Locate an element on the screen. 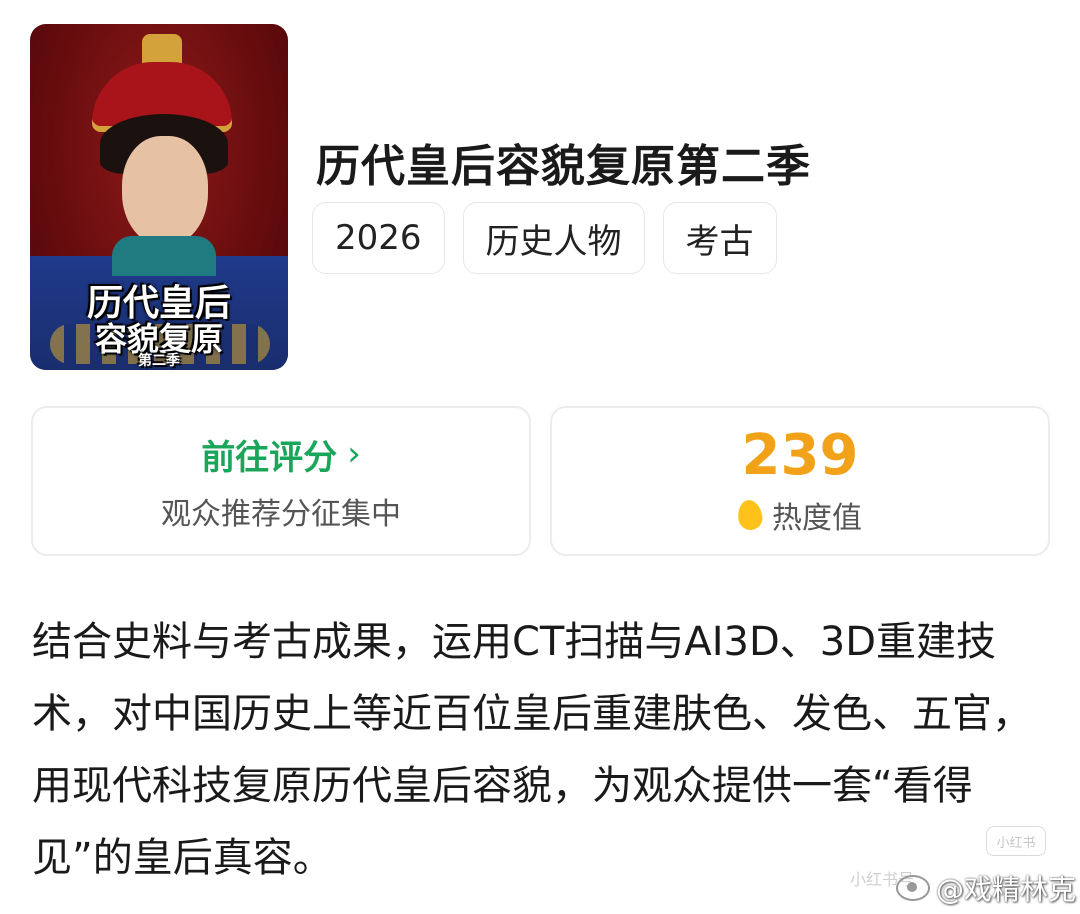 The image size is (1080, 914). rating-subtext: 观众推荐分征集中 is located at coordinates (281, 514).